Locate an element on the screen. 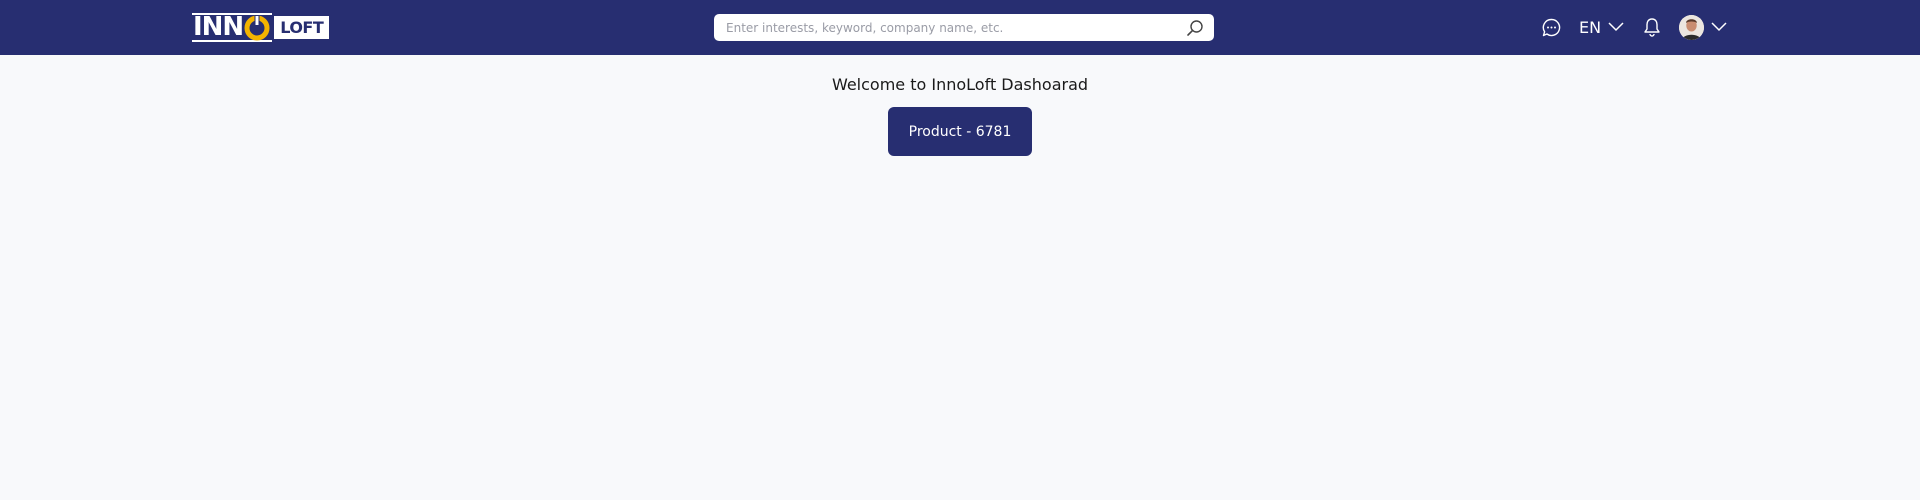 The width and height of the screenshot is (1920, 500). logo-inno-block: INN is located at coordinates (232, 27).